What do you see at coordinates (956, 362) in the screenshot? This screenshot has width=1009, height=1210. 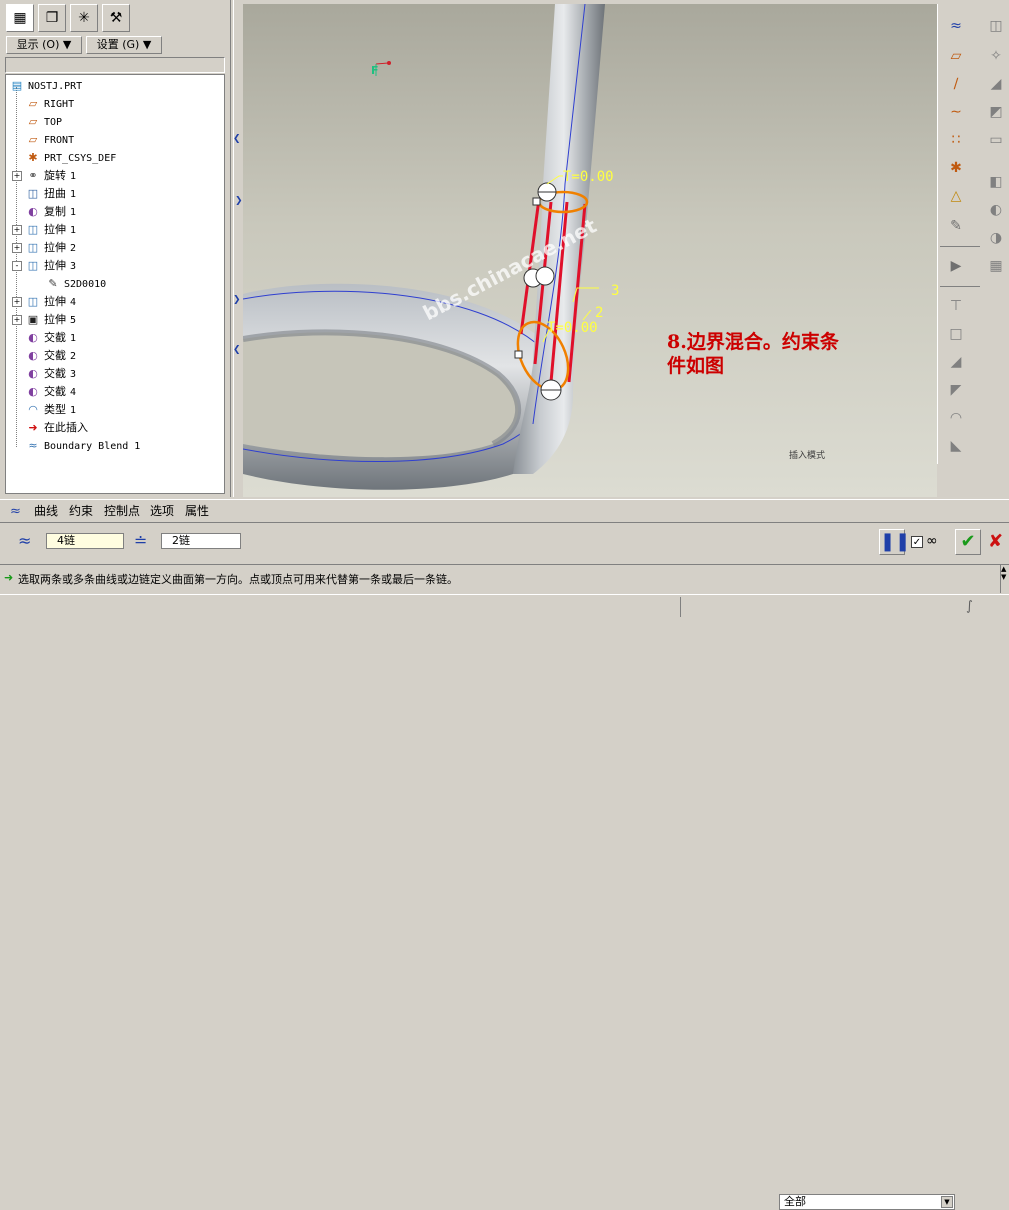 I see `rib-icon: ◢` at bounding box center [956, 362].